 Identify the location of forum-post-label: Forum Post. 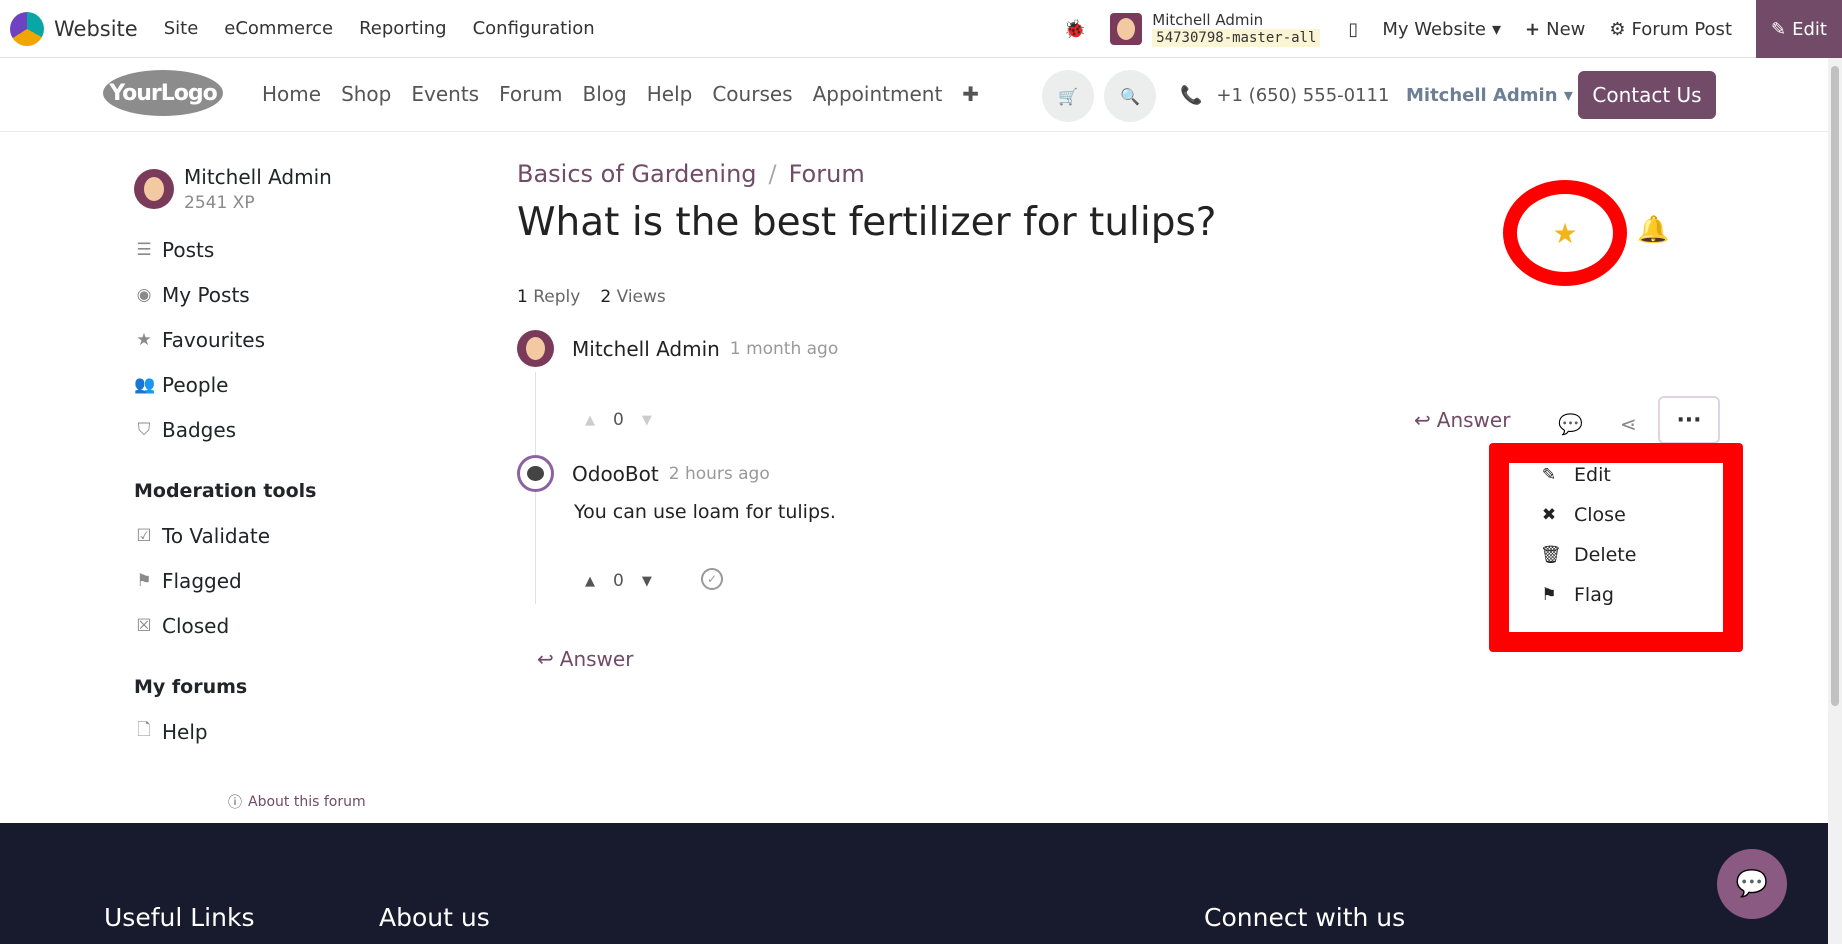
(1681, 29).